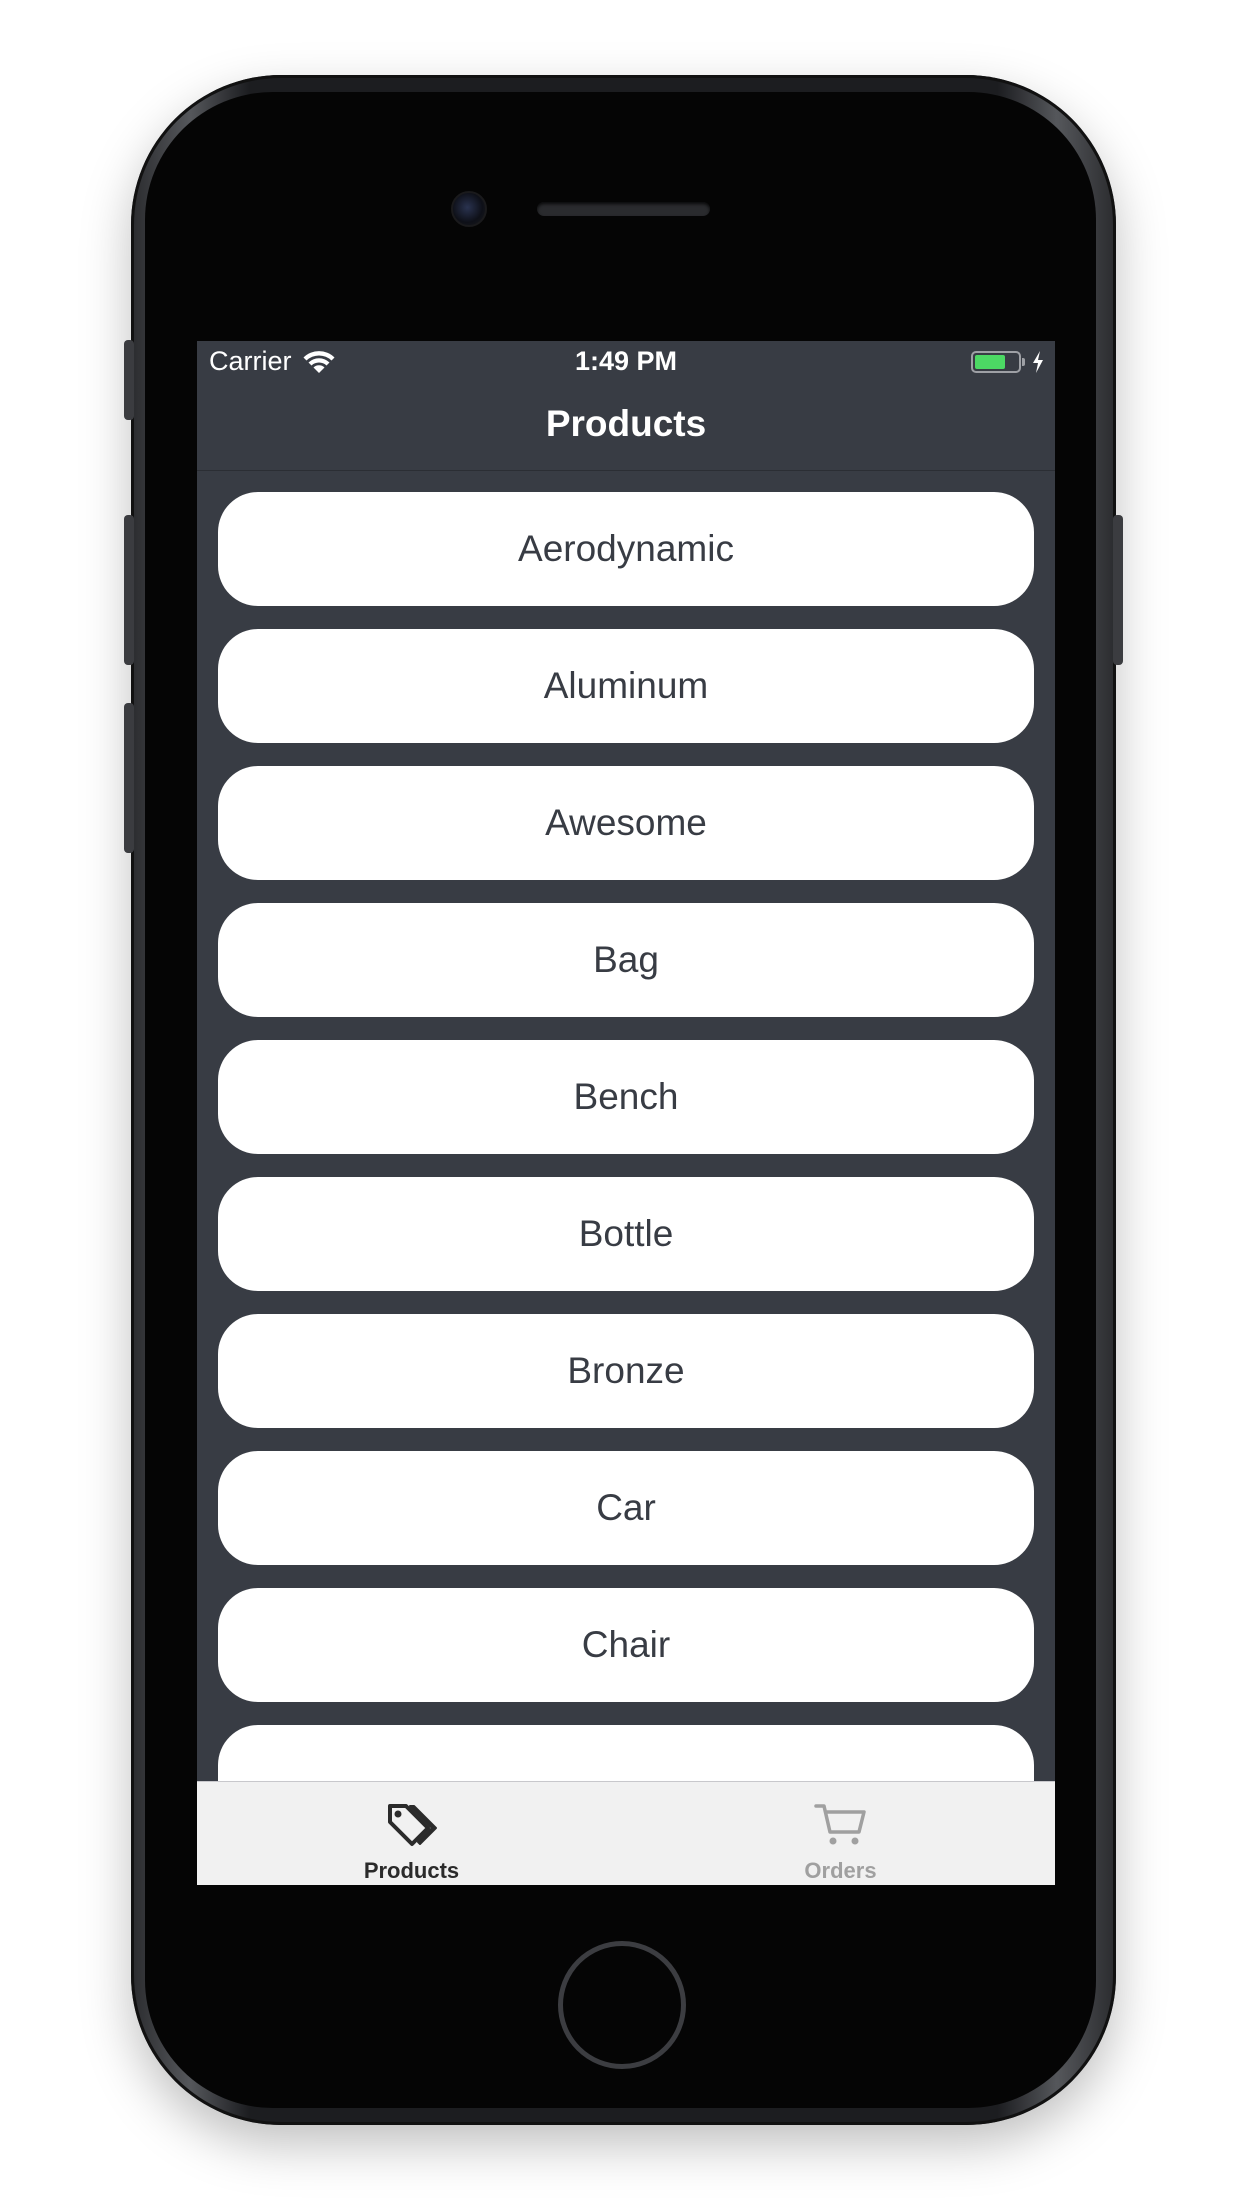 This screenshot has height=2208, width=1242. I want to click on product-label: Bag, so click(626, 959).